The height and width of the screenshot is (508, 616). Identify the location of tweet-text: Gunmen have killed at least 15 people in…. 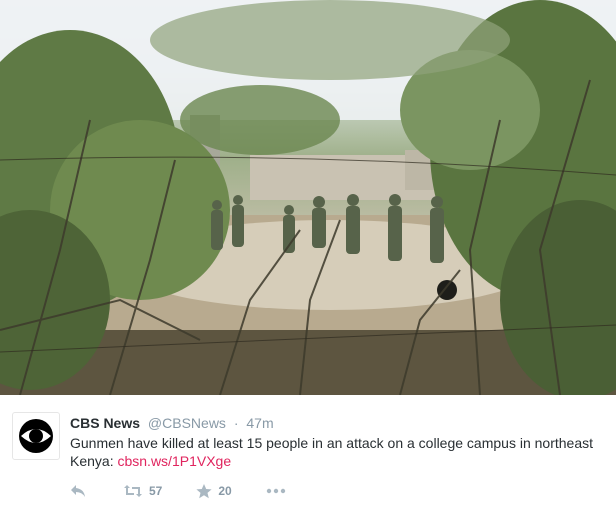
(340, 452).